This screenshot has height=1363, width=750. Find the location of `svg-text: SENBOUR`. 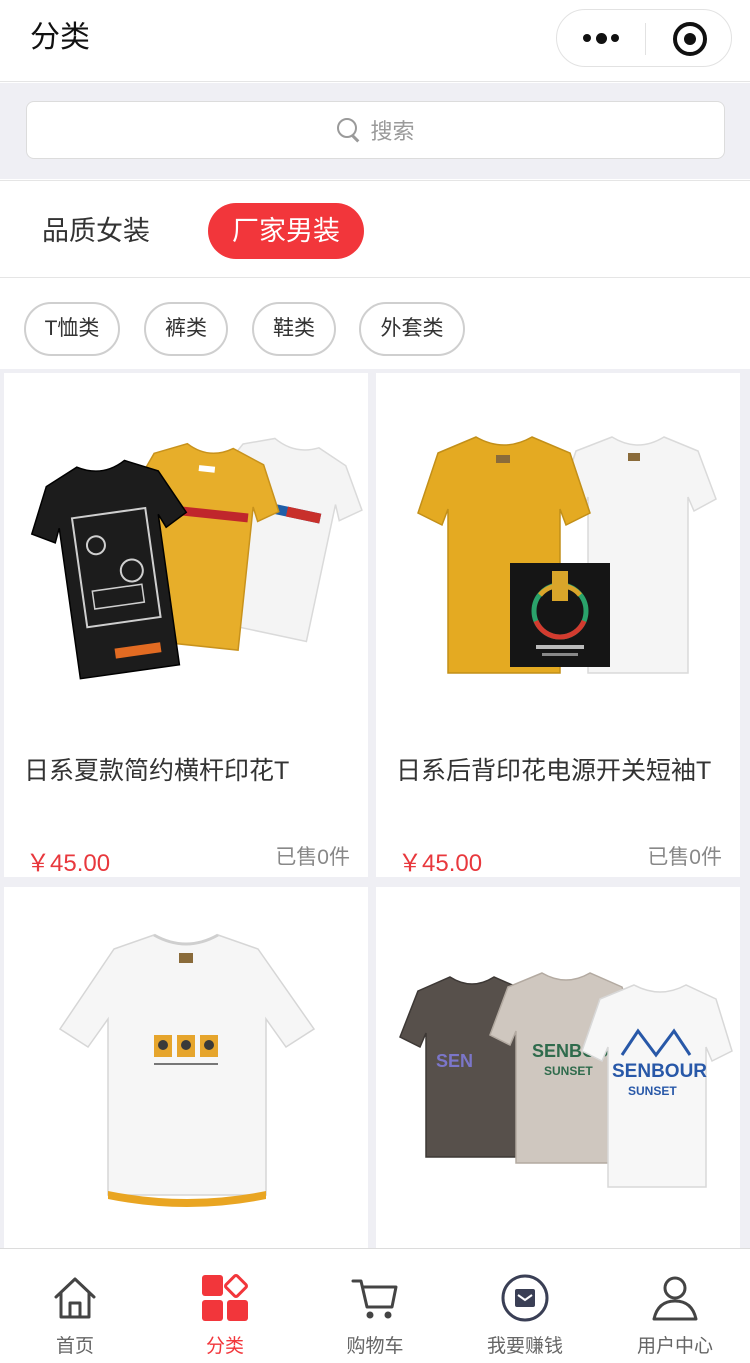

svg-text: SENBOUR is located at coordinates (659, 1071).